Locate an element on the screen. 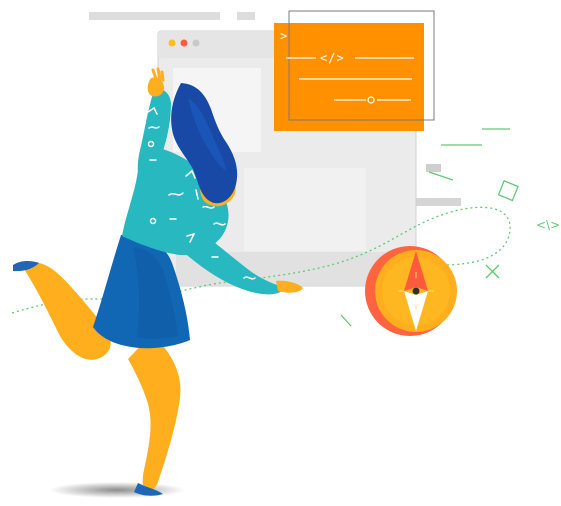 The width and height of the screenshot is (561, 506). back-leg is located at coordinates (66, 311).